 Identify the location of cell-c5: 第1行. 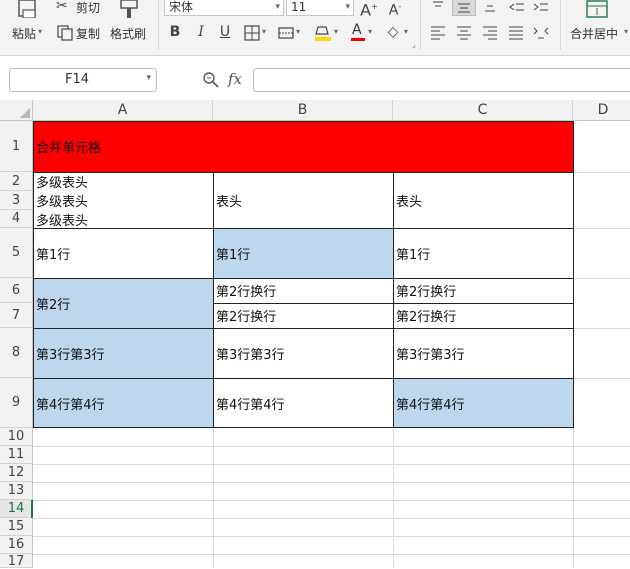
(483, 253).